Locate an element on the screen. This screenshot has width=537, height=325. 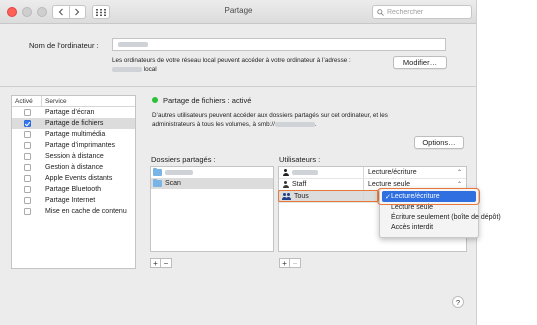
add-user-button: + is located at coordinates (284, 263).